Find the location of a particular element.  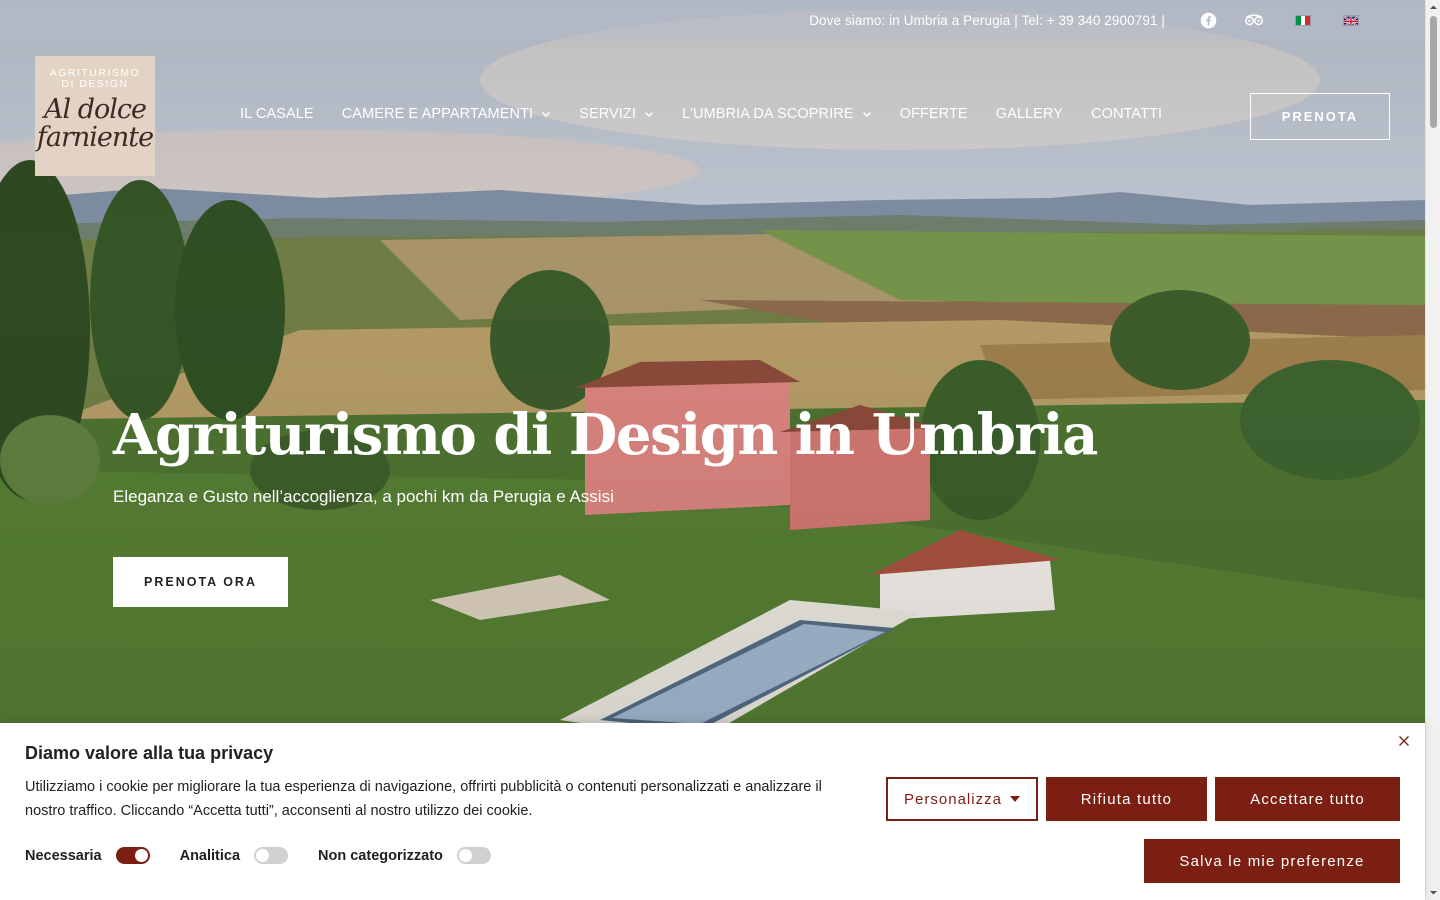

tripadvisor-icon is located at coordinates (1254, 20).